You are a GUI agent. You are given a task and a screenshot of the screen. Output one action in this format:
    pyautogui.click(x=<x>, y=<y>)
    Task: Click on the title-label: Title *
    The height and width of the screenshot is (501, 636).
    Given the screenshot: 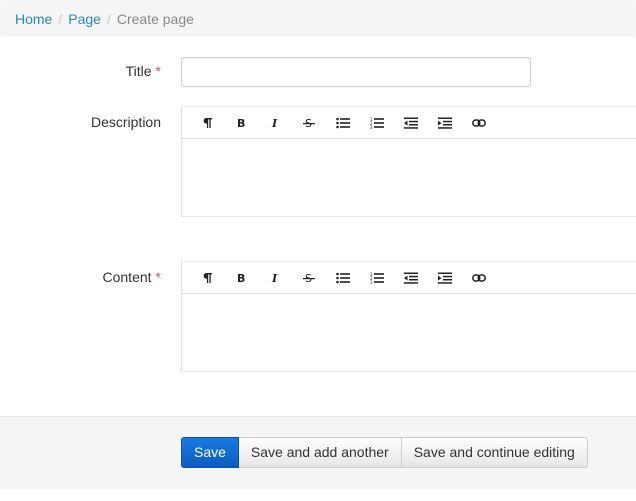 What is the action you would take?
    pyautogui.click(x=143, y=71)
    